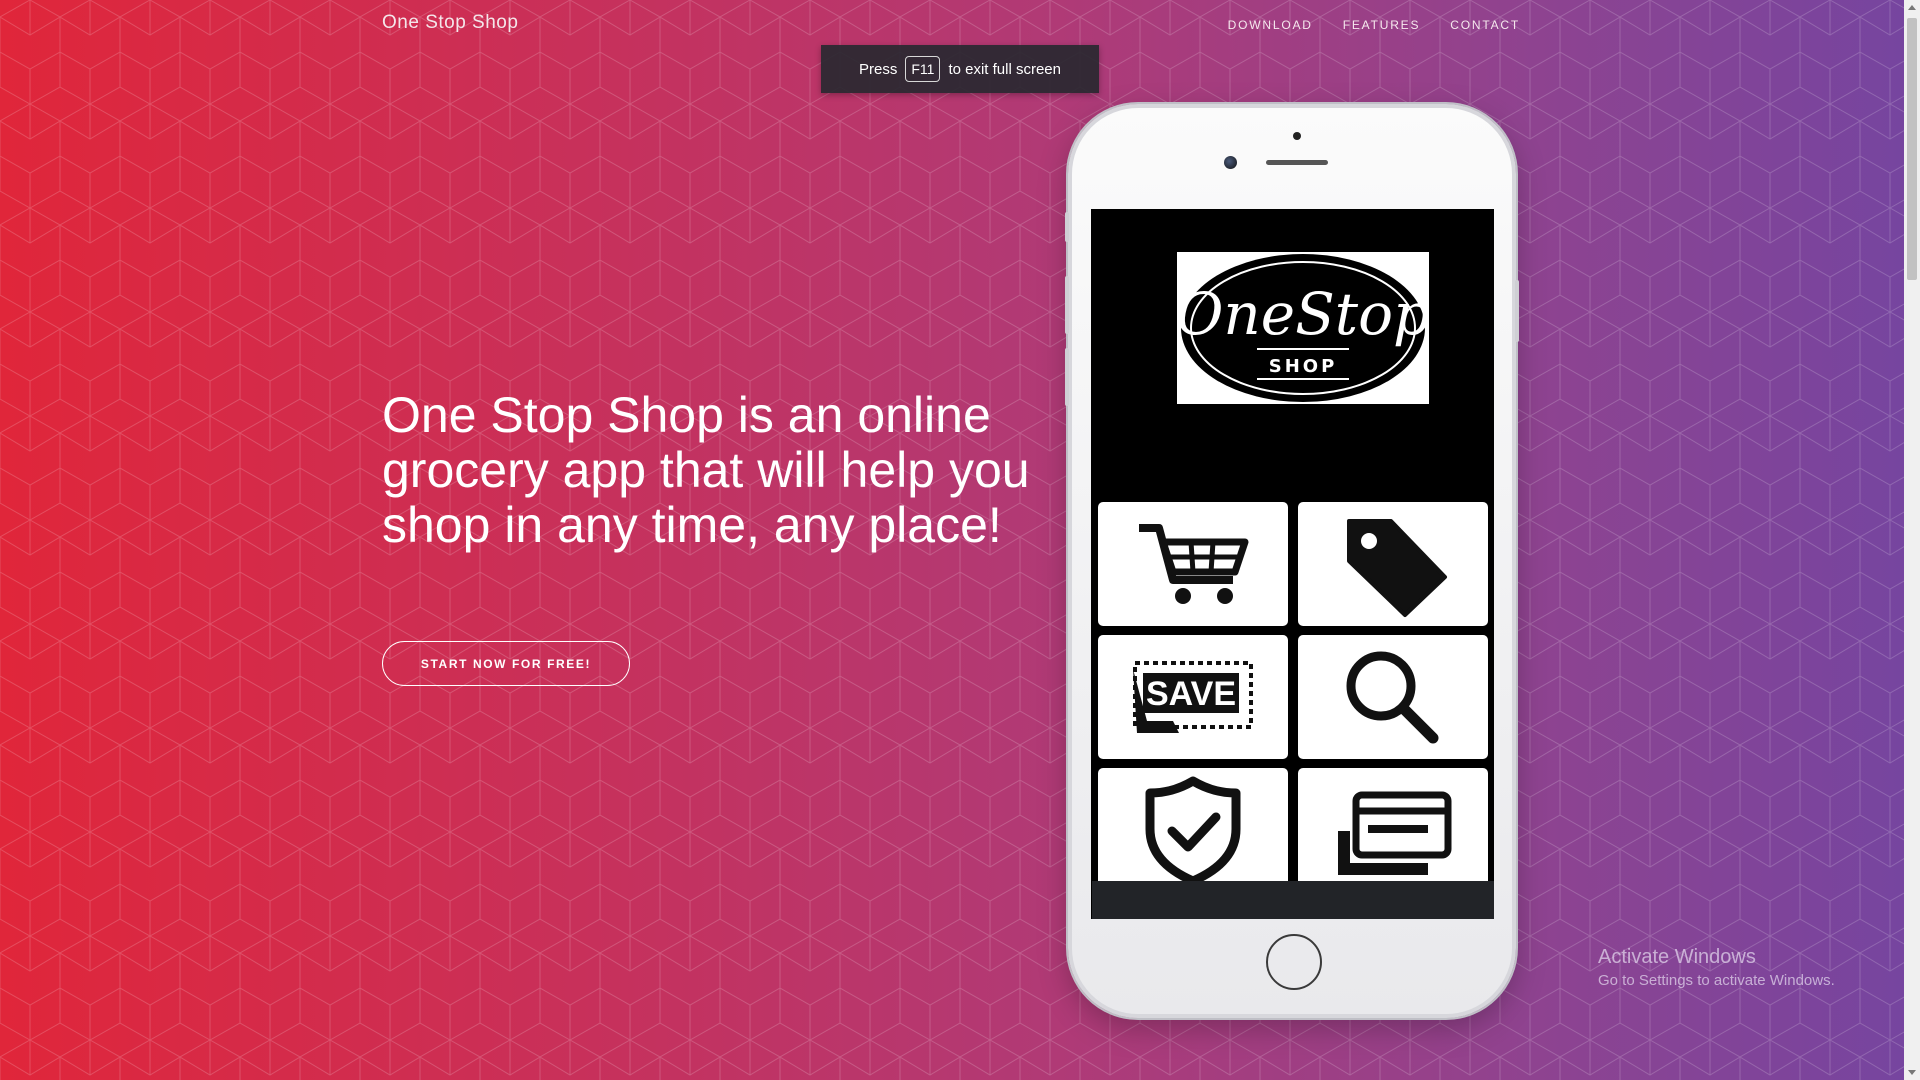  I want to click on magnifier-search-icon, so click(1392, 697).